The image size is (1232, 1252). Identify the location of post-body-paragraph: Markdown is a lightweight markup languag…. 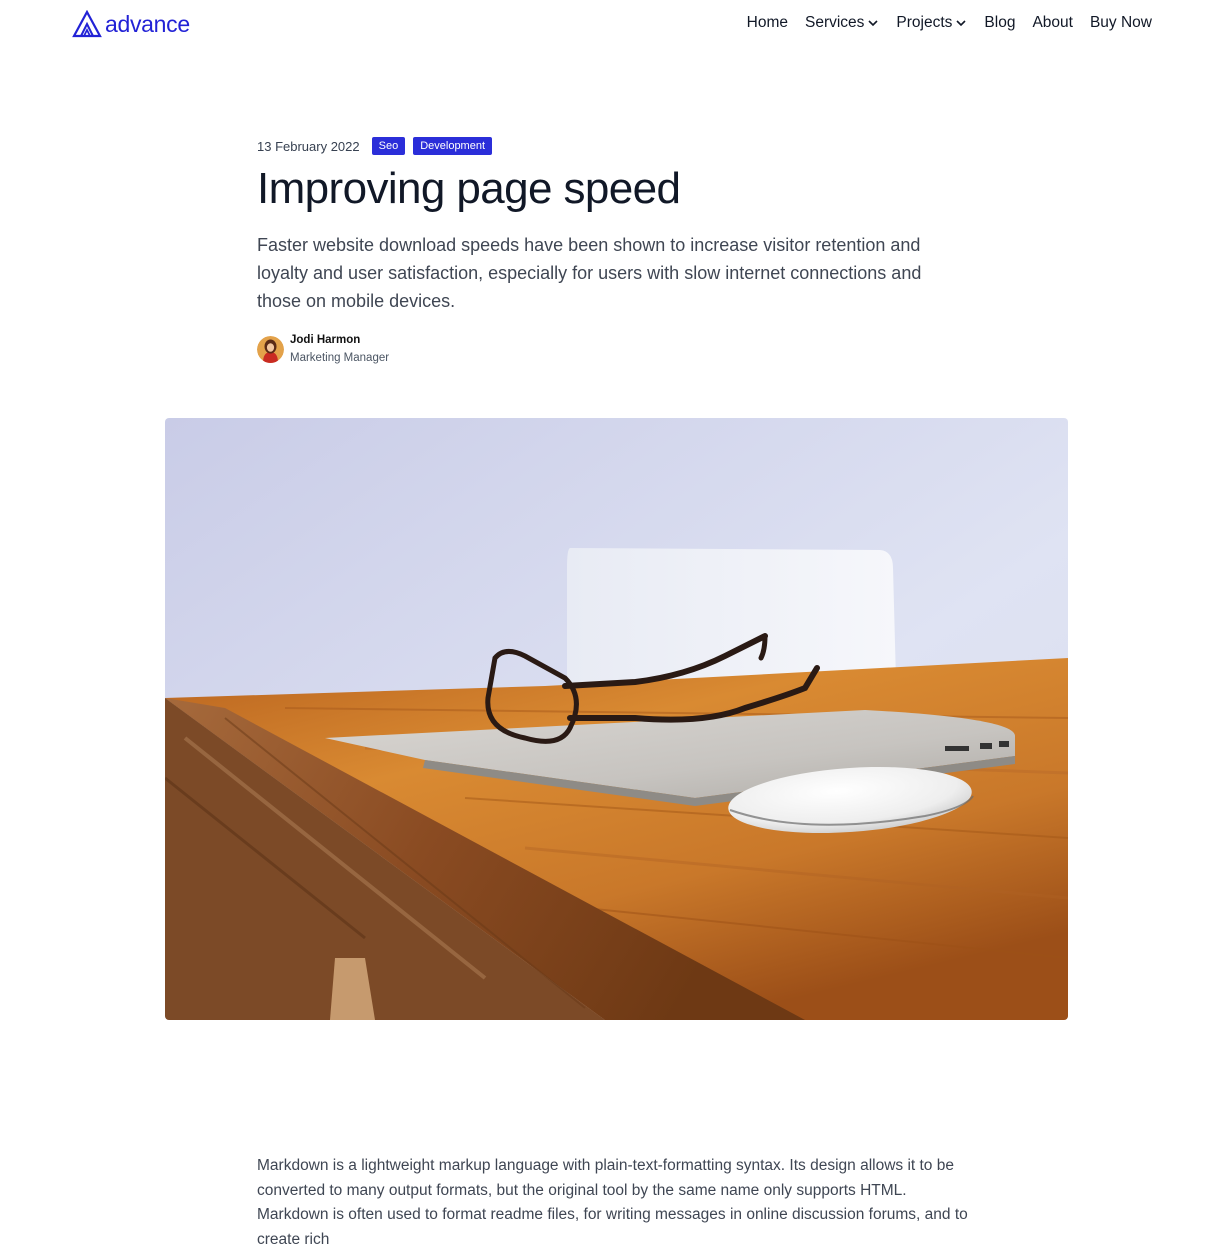
(612, 1202).